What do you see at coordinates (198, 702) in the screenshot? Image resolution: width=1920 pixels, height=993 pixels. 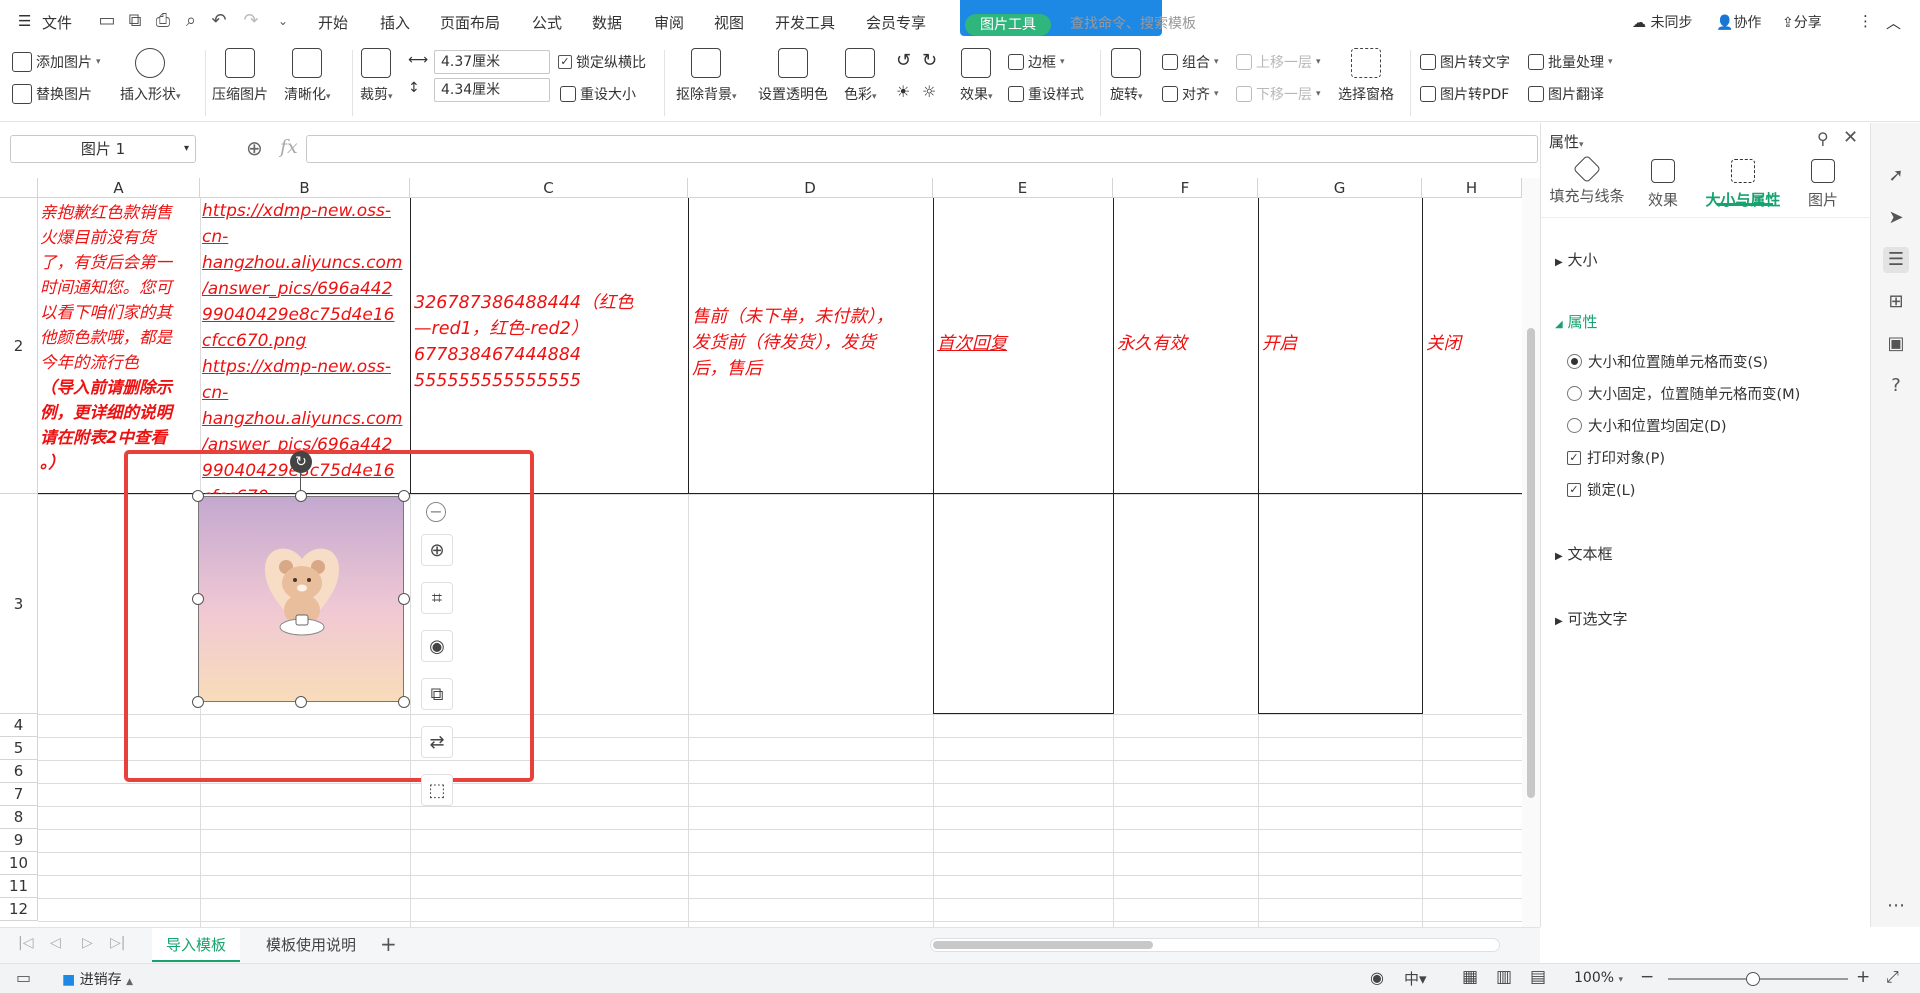 I see `resize-handle-sw` at bounding box center [198, 702].